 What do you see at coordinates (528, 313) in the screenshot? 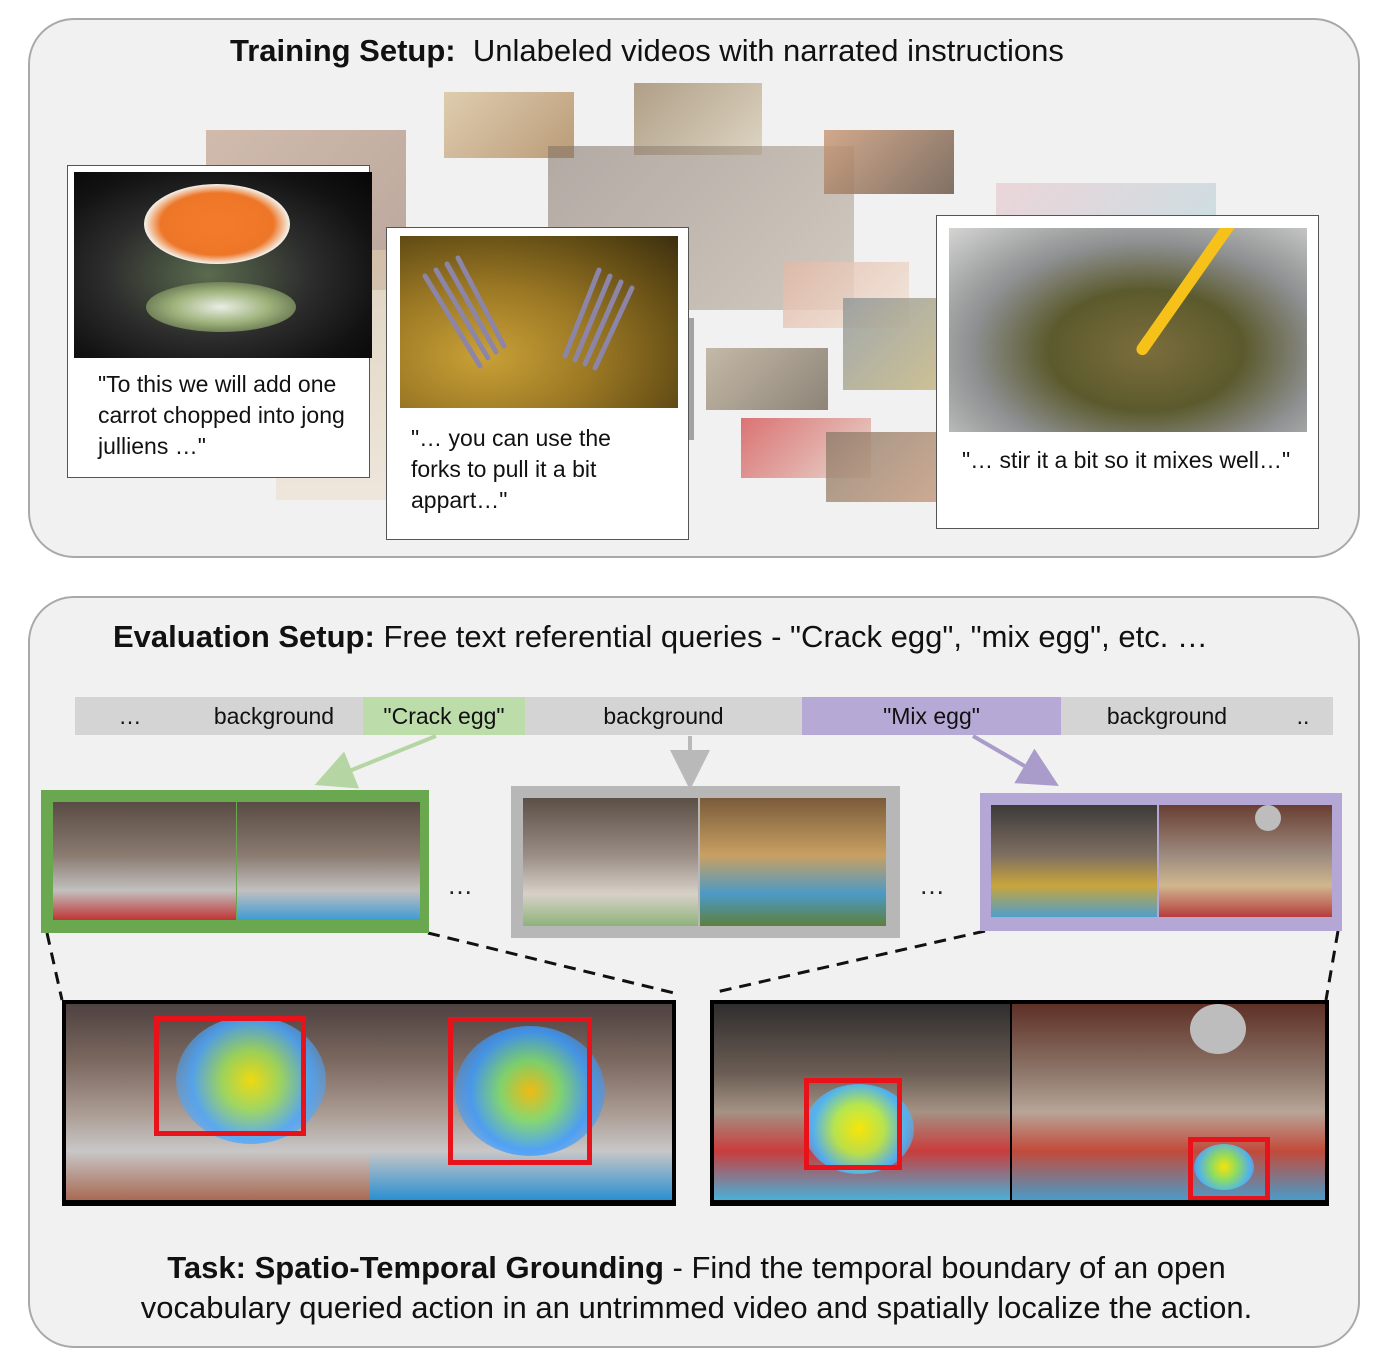
I see `fork-icon` at bounding box center [528, 313].